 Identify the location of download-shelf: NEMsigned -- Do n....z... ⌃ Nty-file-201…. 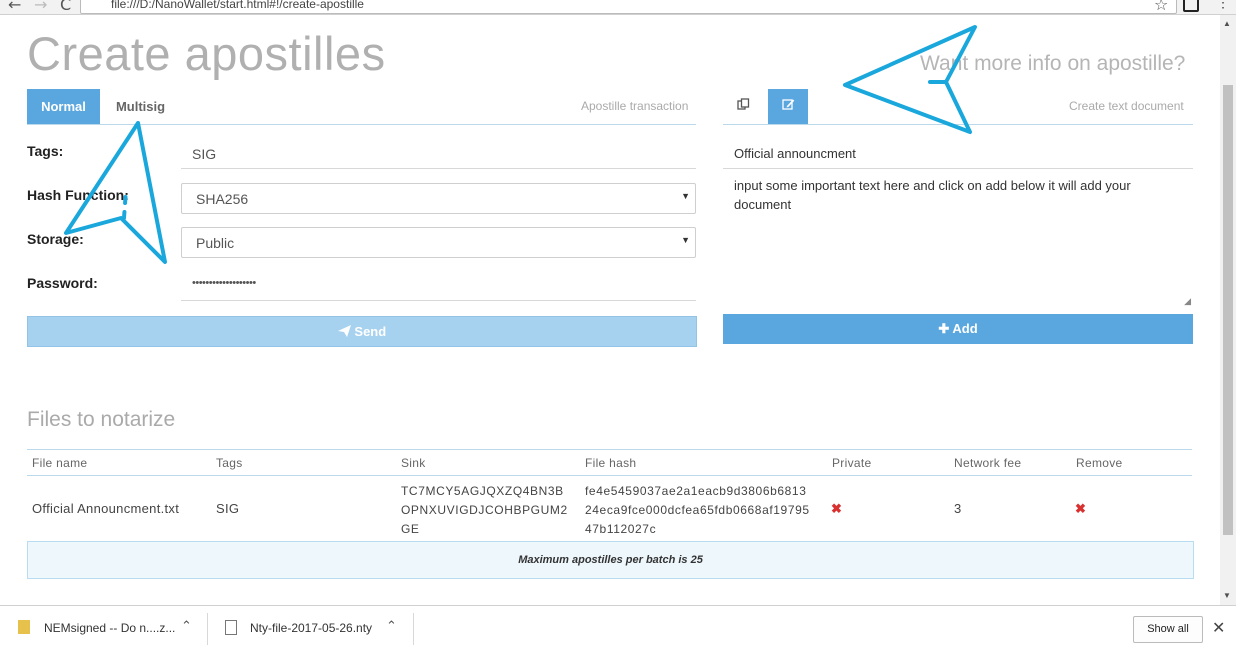
(618, 628).